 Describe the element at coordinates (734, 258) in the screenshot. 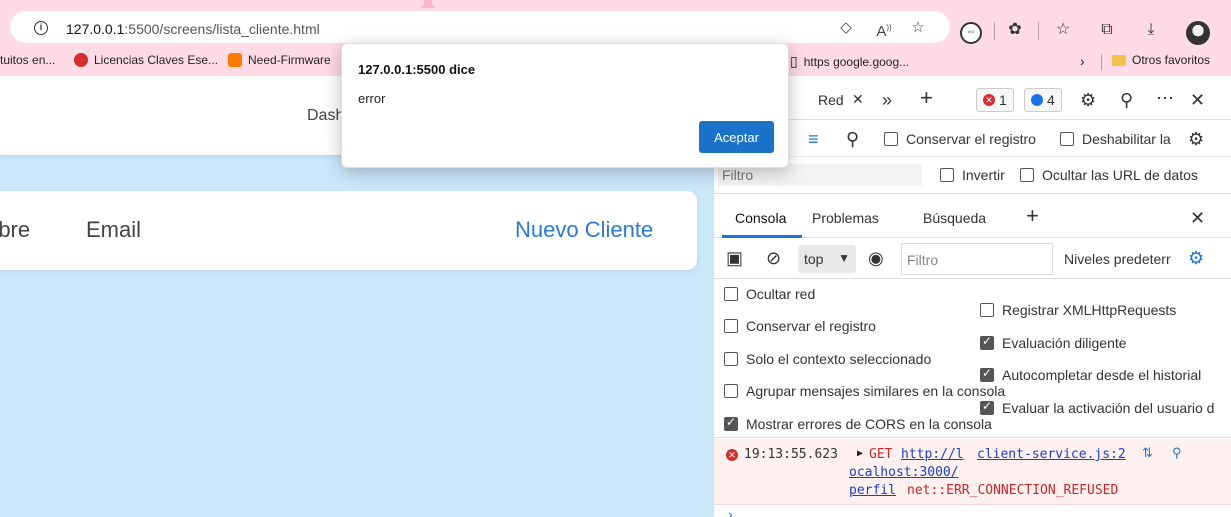

I see `sidebar-toggle-icon: ▣` at that location.